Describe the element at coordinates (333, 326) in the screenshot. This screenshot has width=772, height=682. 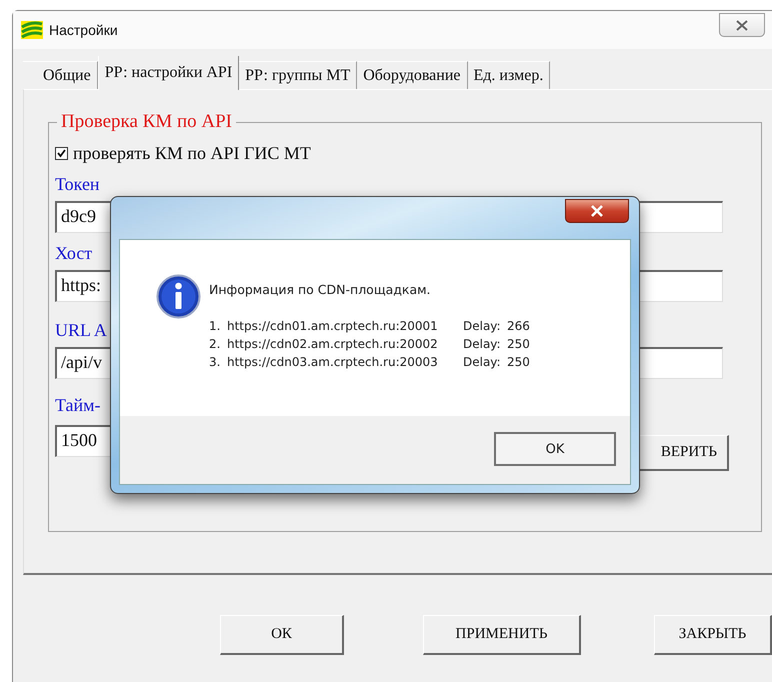
I see `cdn-url: https://cdn01.am.crptech.ru:20001` at that location.